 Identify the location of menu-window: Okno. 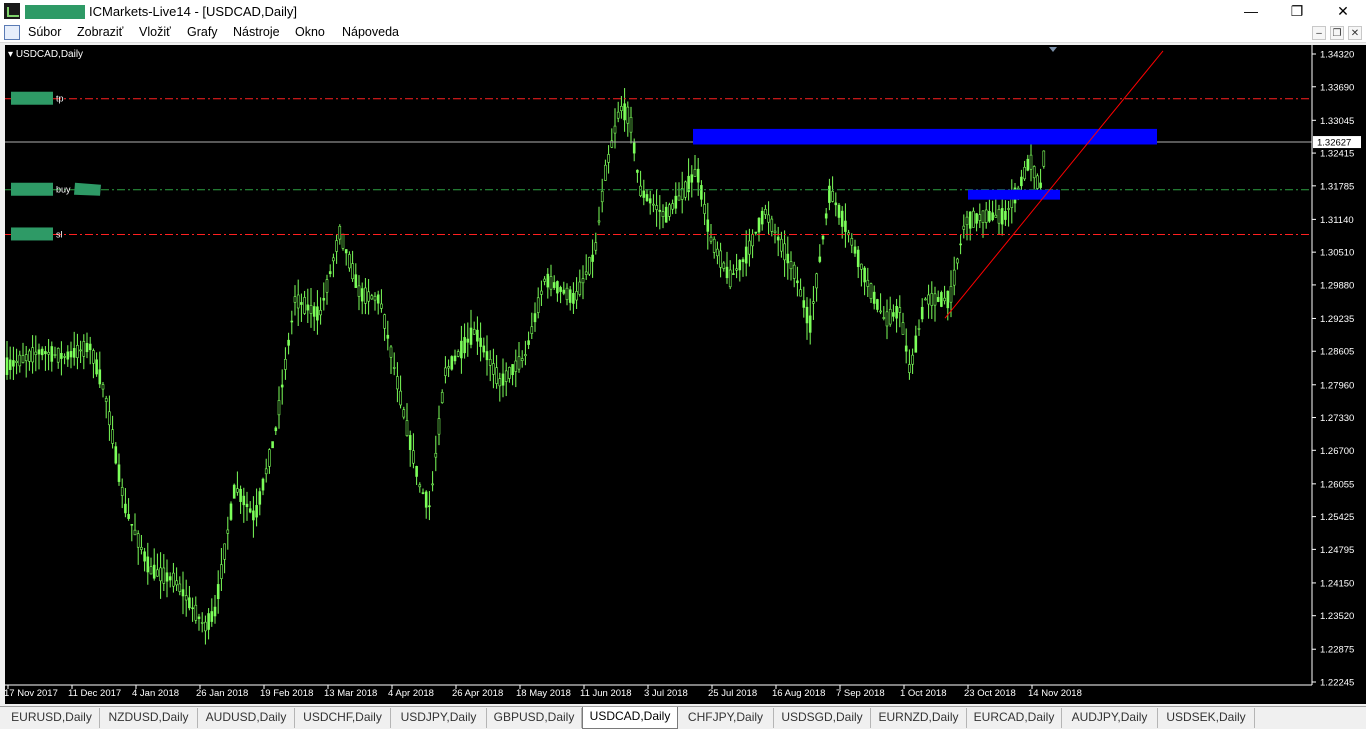
(310, 32).